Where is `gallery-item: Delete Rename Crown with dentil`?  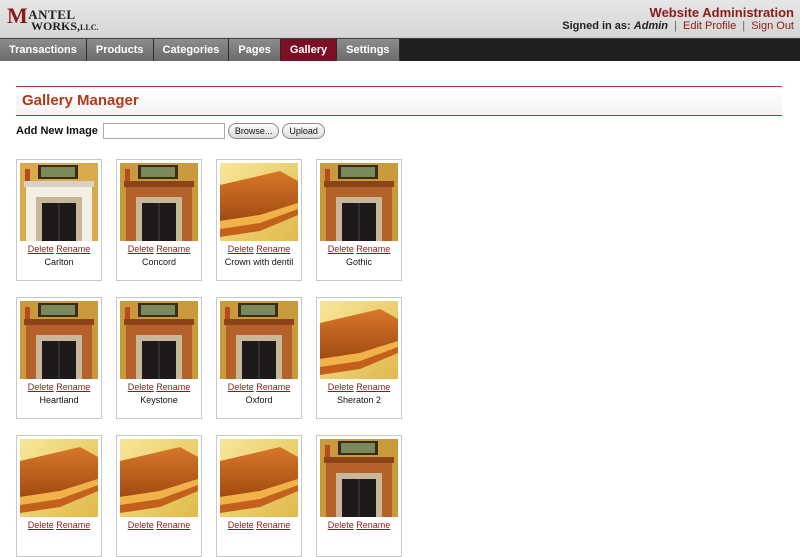 gallery-item: Delete Rename Crown with dentil is located at coordinates (259, 220).